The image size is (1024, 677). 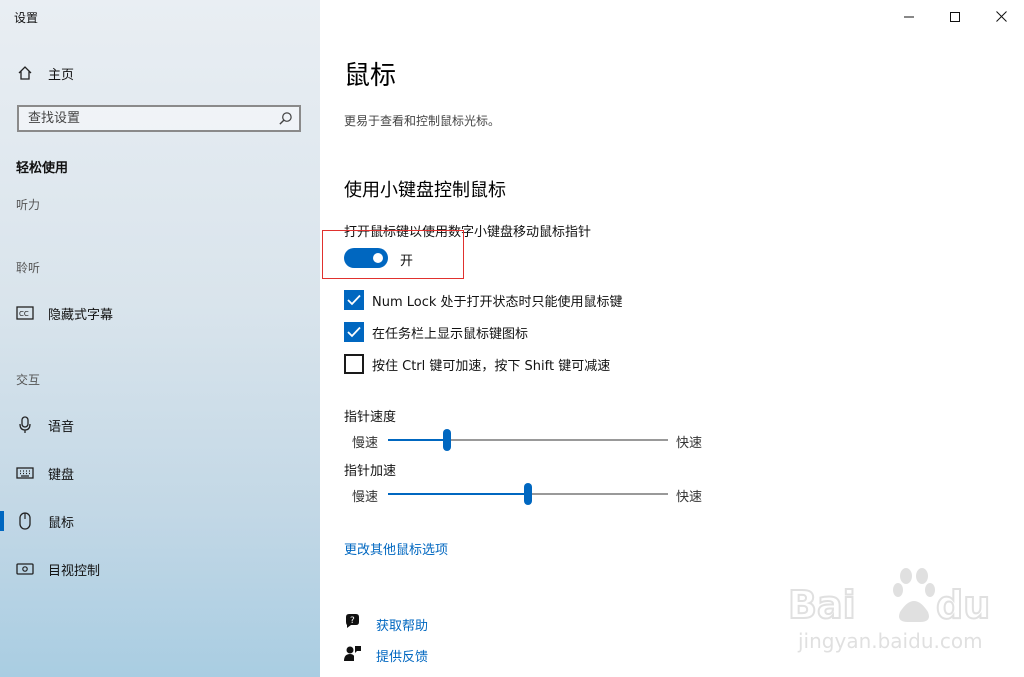 I want to click on help-chat-icon: ?, so click(x=353, y=624).